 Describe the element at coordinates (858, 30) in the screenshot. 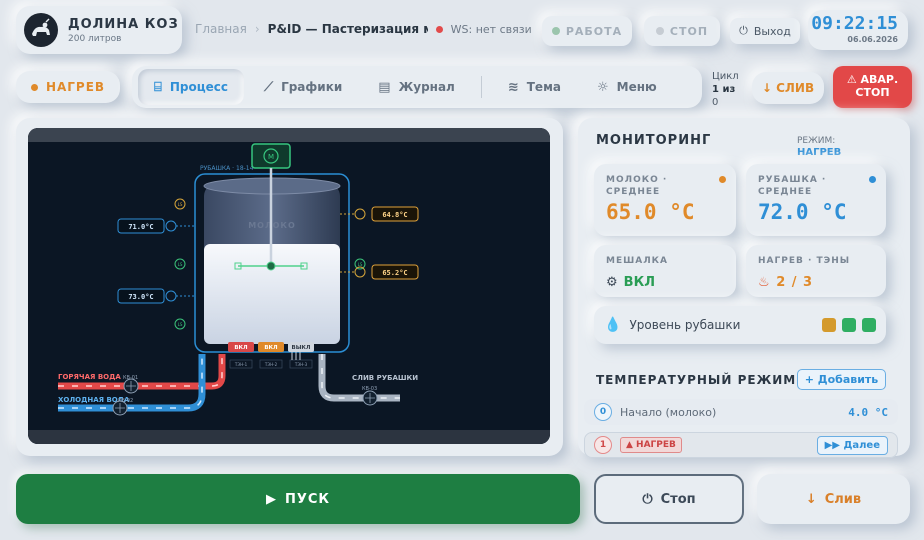

I see `clock: 09:22:15 06.06.2026` at that location.